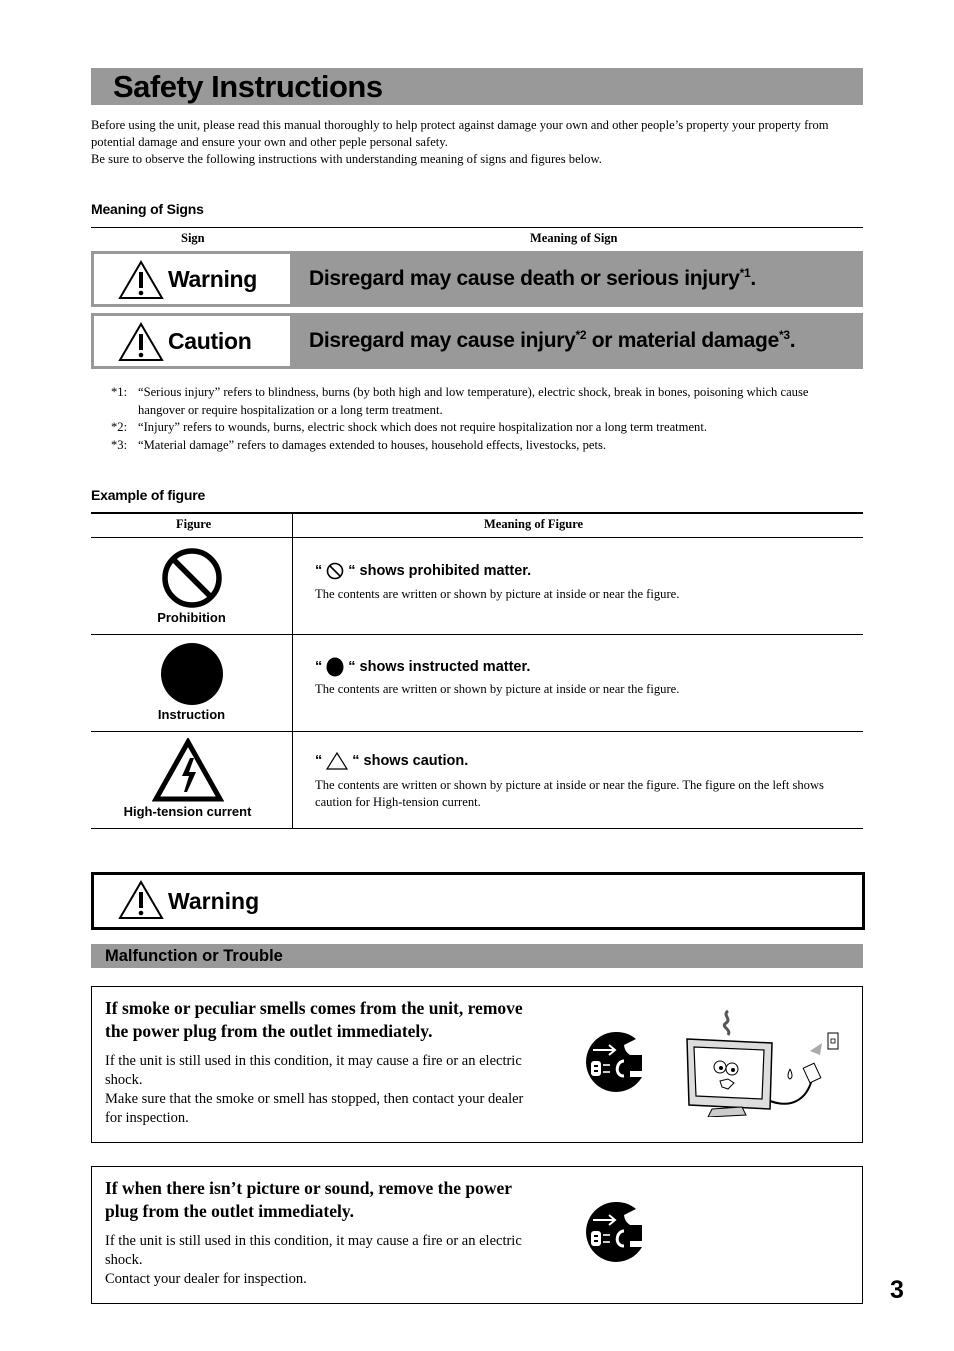 This screenshot has width=954, height=1351. Describe the element at coordinates (248, 86) in the screenshot. I see `page-title: Safety Instructions` at that location.